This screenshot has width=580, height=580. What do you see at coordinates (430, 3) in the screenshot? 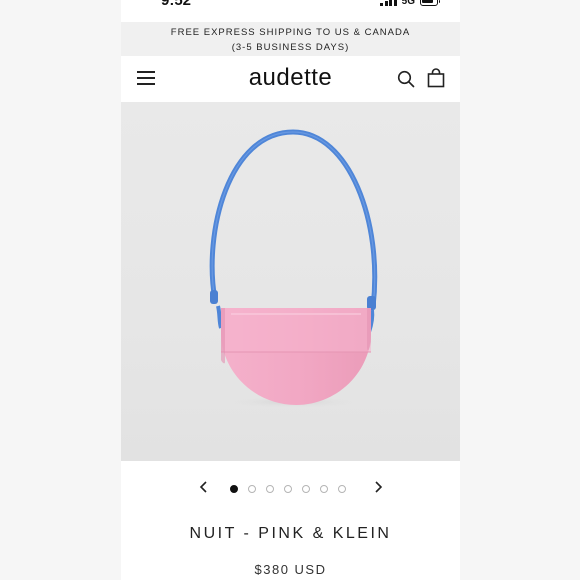
I see `battery-icon` at bounding box center [430, 3].